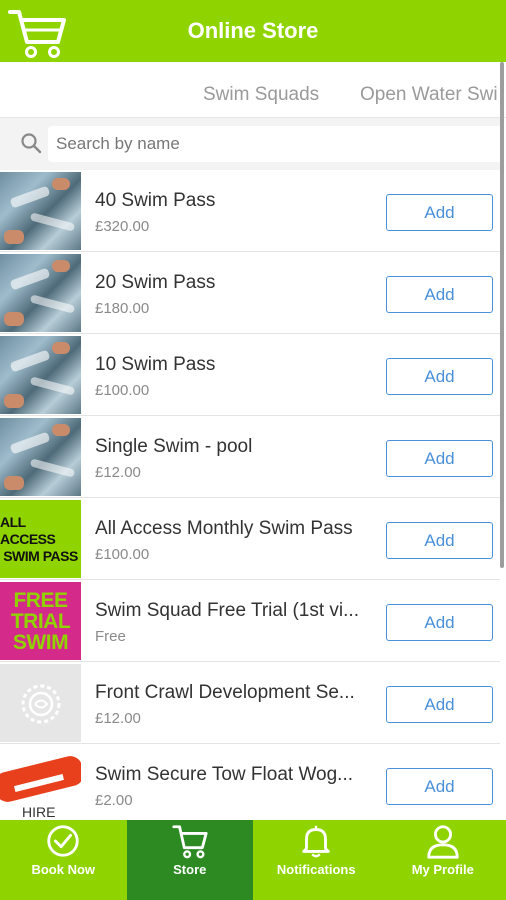  What do you see at coordinates (316, 841) in the screenshot?
I see `bell-icon` at bounding box center [316, 841].